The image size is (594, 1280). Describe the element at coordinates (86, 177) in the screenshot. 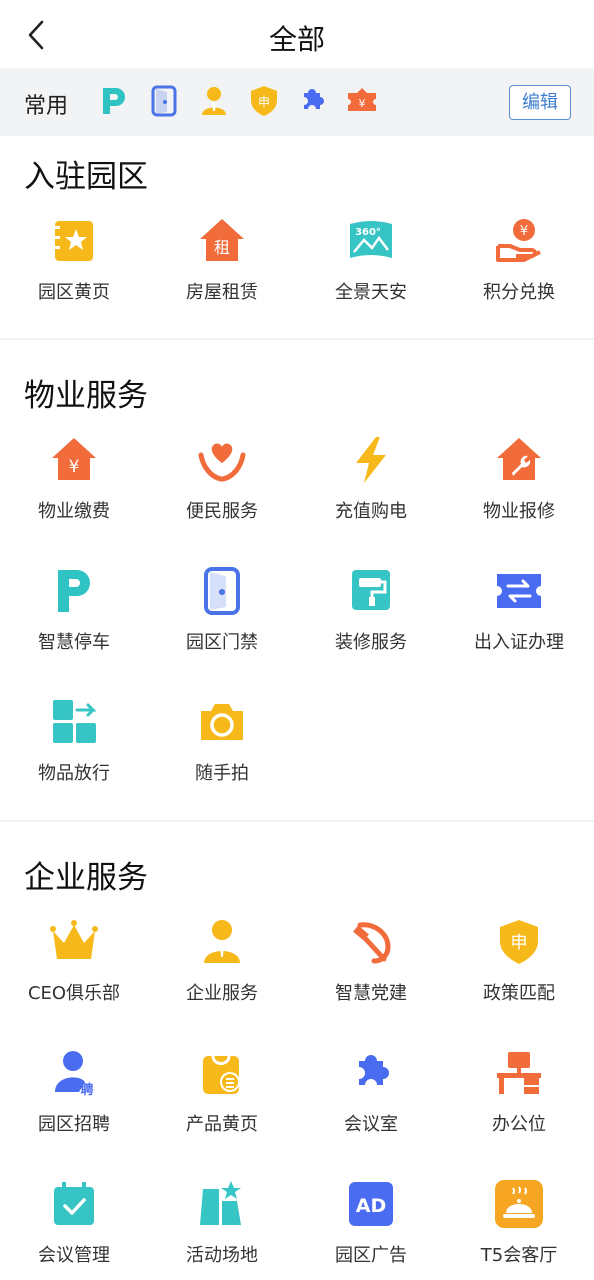

I see `section-title-settle: 入驻园区` at that location.